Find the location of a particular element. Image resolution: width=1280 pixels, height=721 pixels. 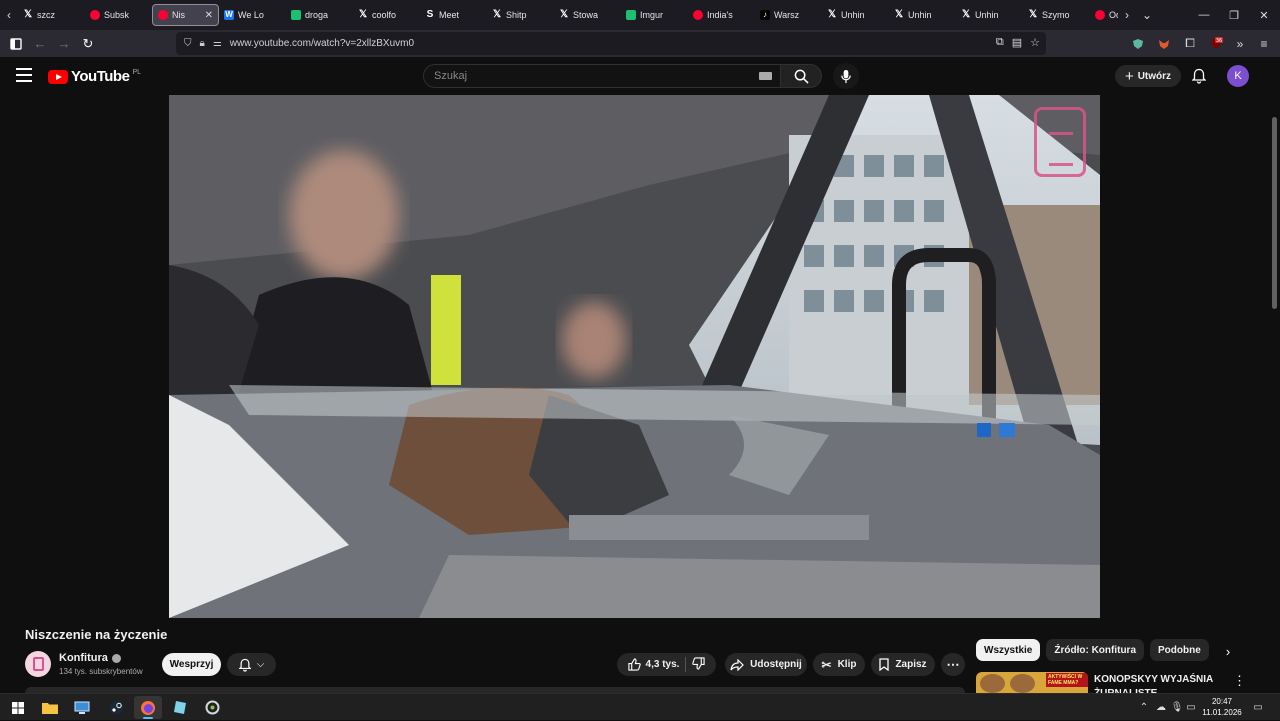

notification-center-icon: ▭ is located at coordinates (1258, 707).